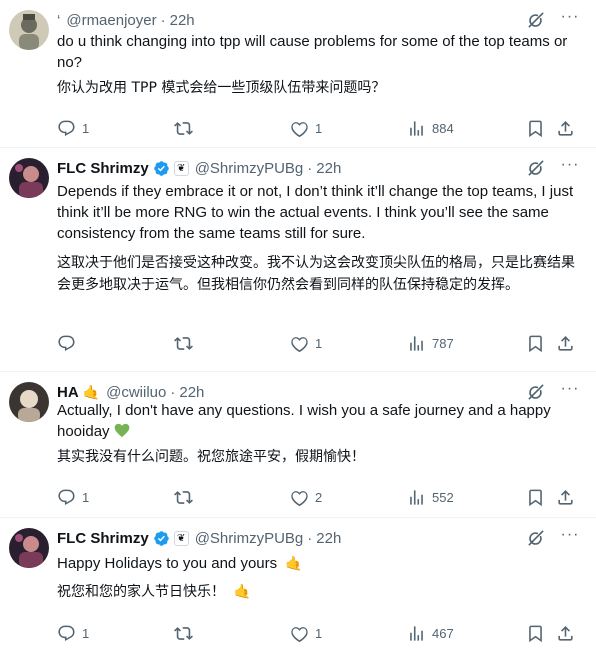 The height and width of the screenshot is (655, 596). Describe the element at coordinates (443, 343) in the screenshot. I see `views-count: 787` at that location.